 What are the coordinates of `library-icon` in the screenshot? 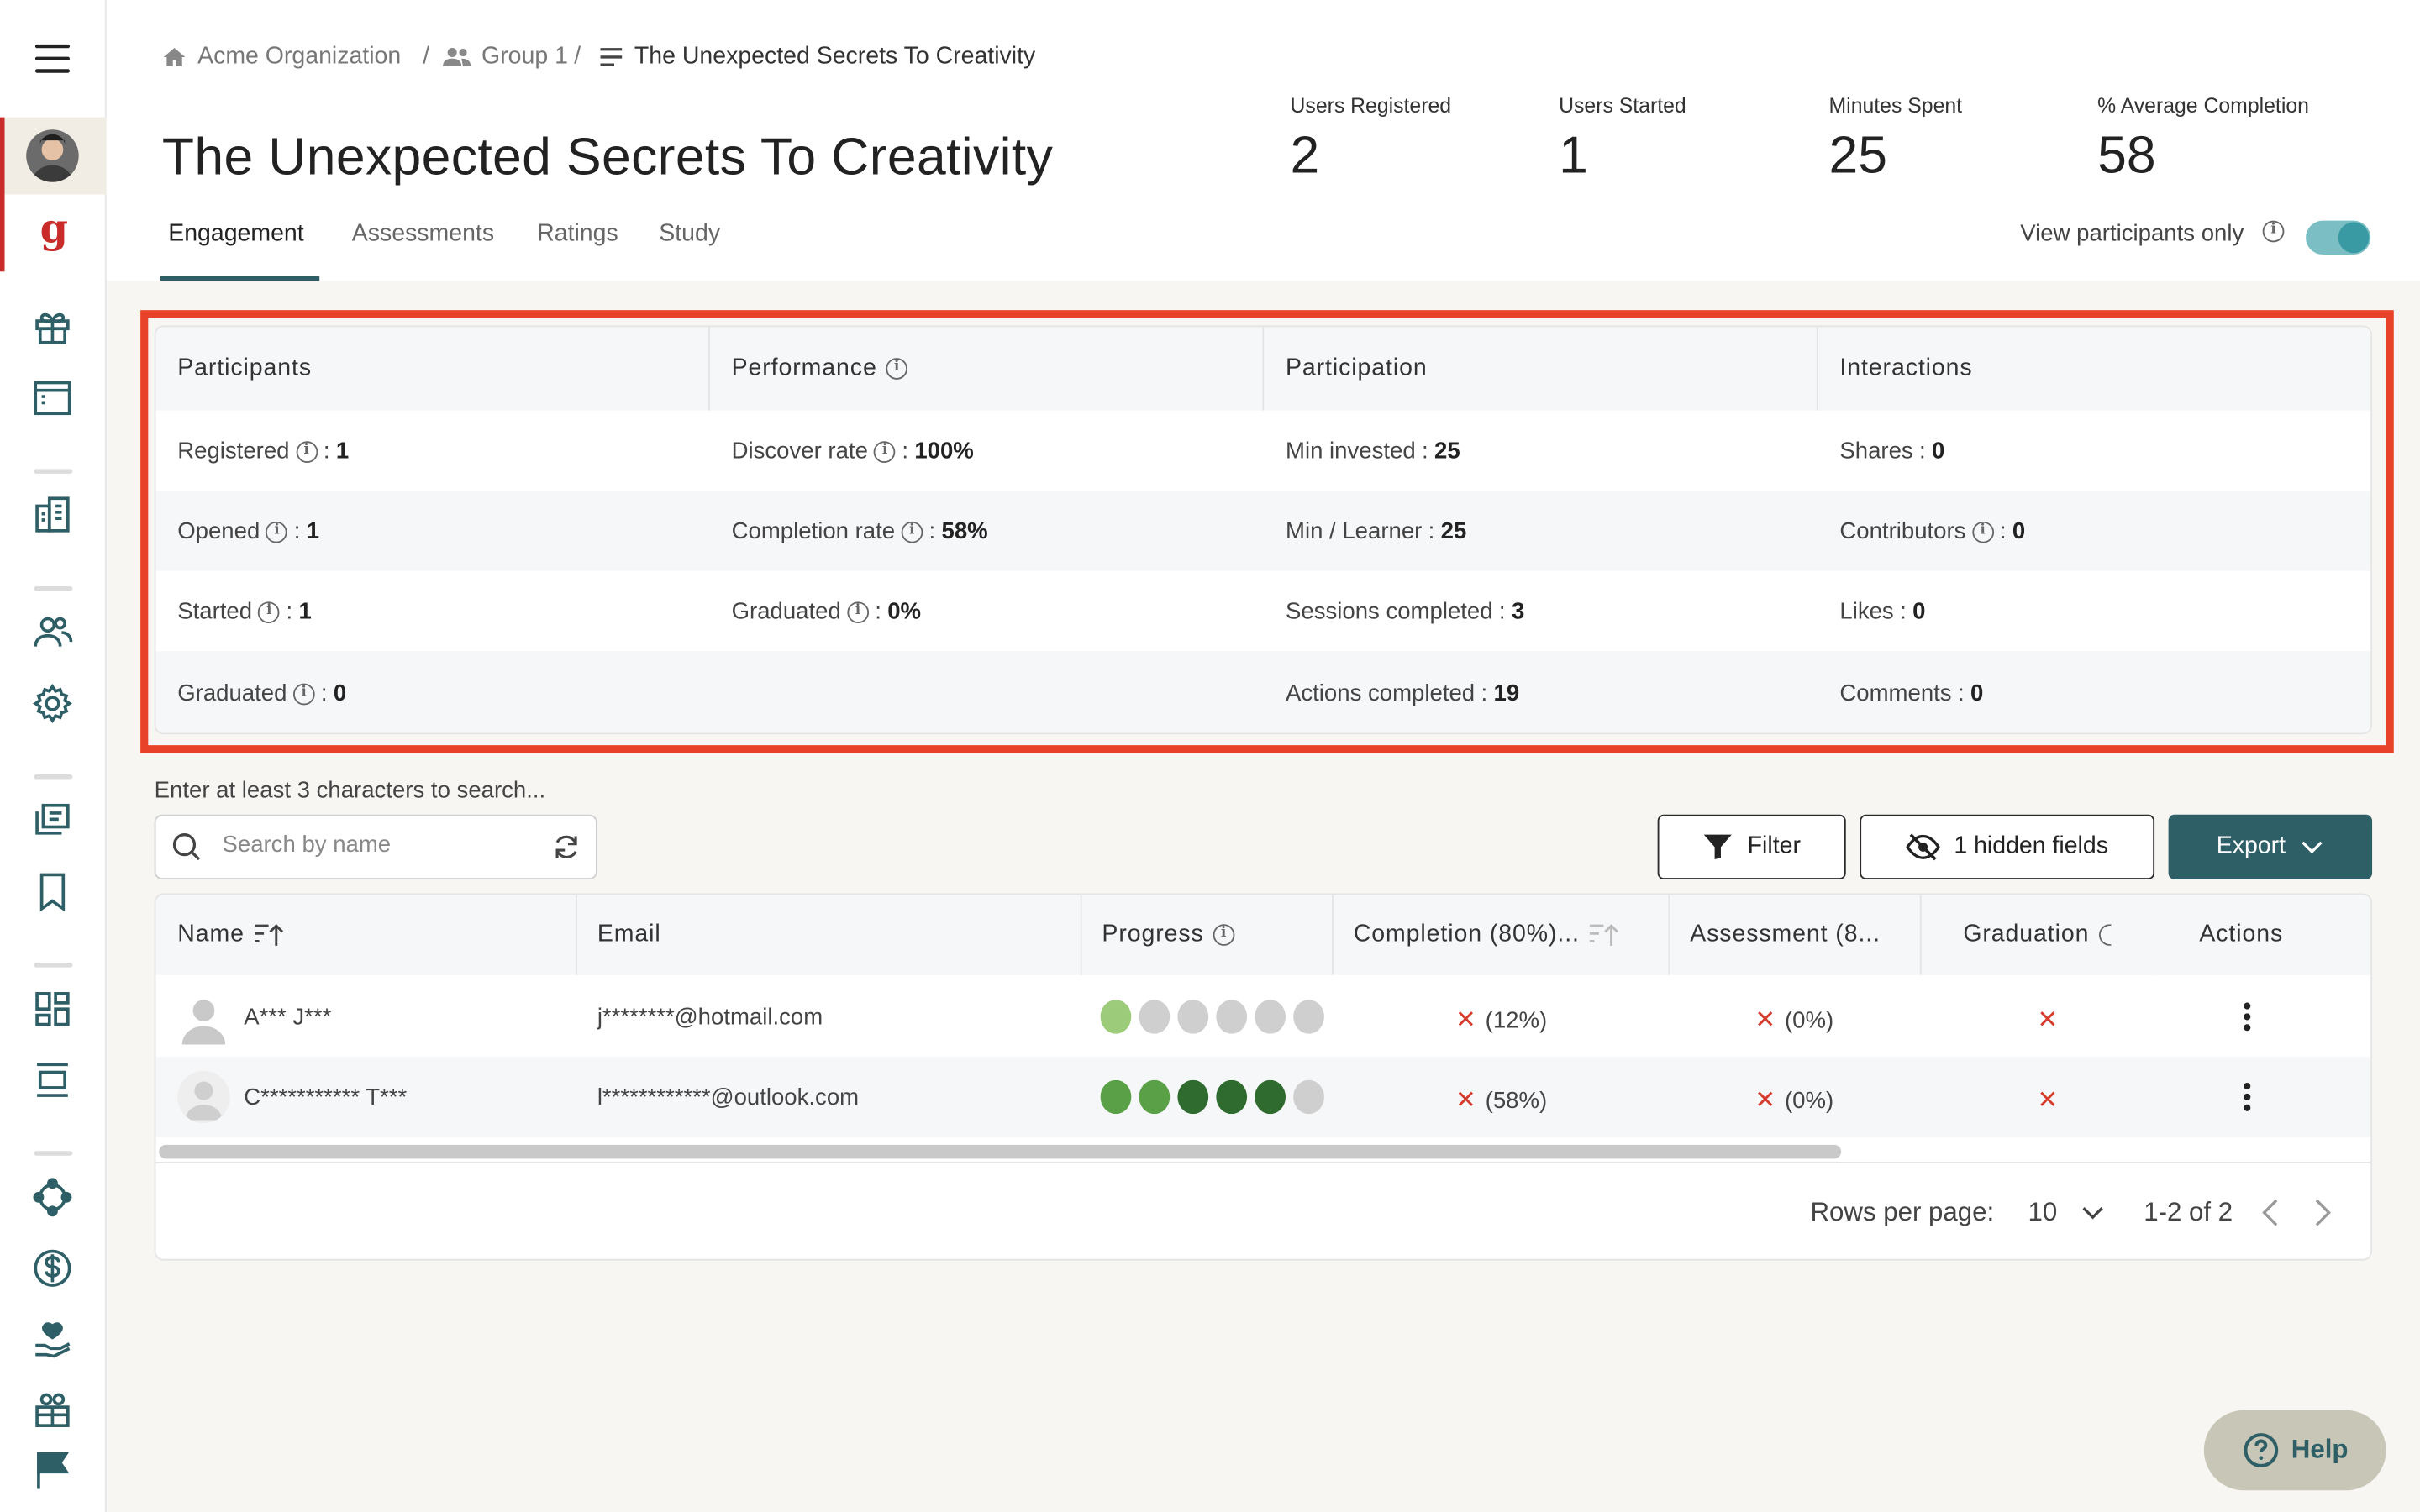 It's located at (52, 820).